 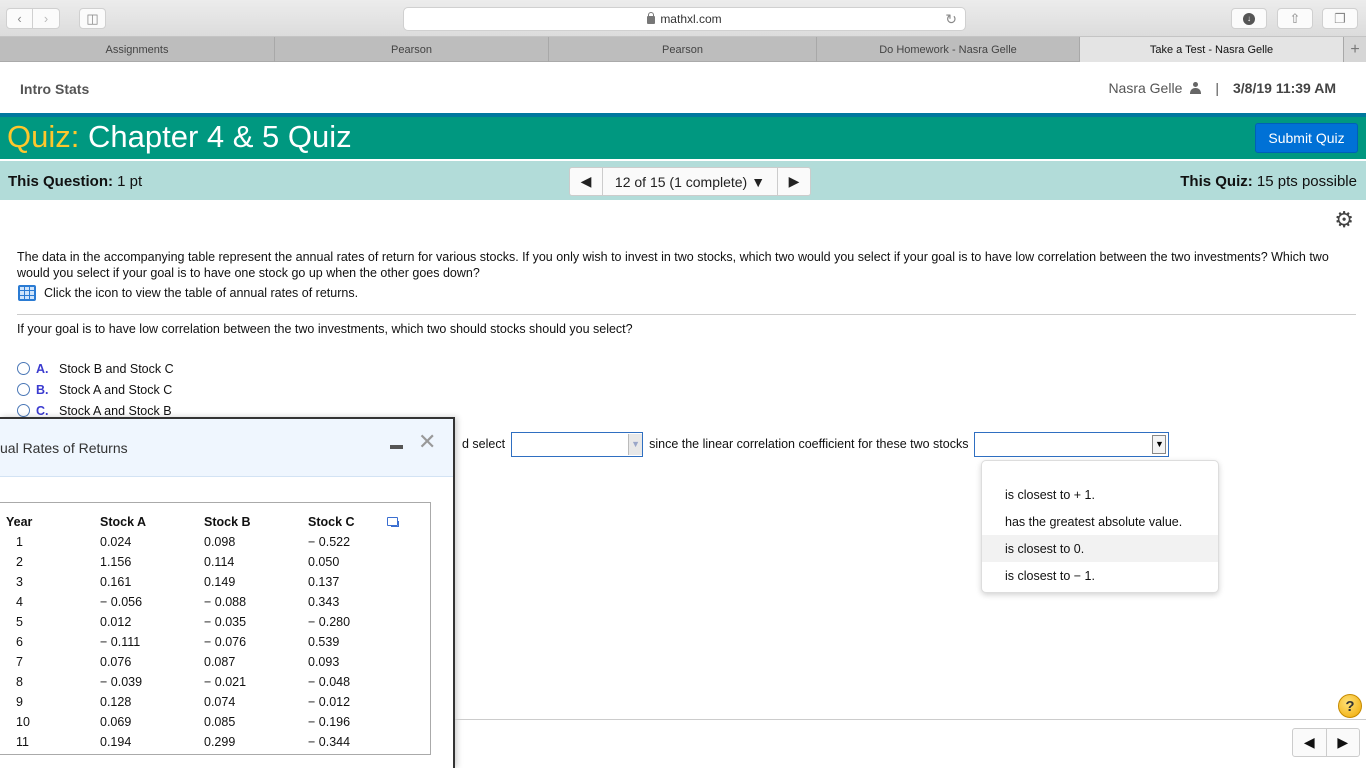 I want to click on quiz-points-value: 15 pts possible, so click(x=1306, y=181).